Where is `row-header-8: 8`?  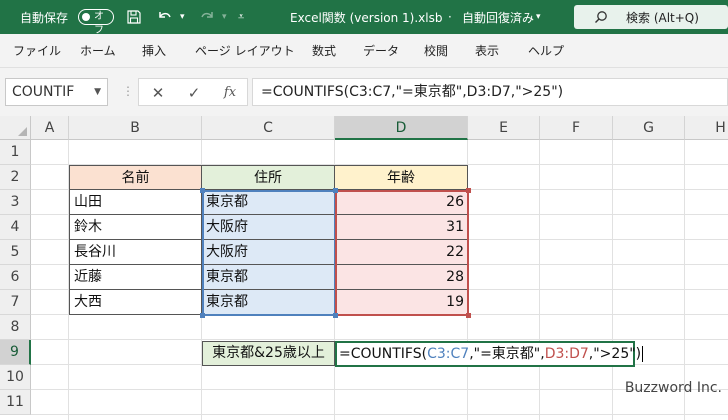
row-header-8: 8 is located at coordinates (15, 327).